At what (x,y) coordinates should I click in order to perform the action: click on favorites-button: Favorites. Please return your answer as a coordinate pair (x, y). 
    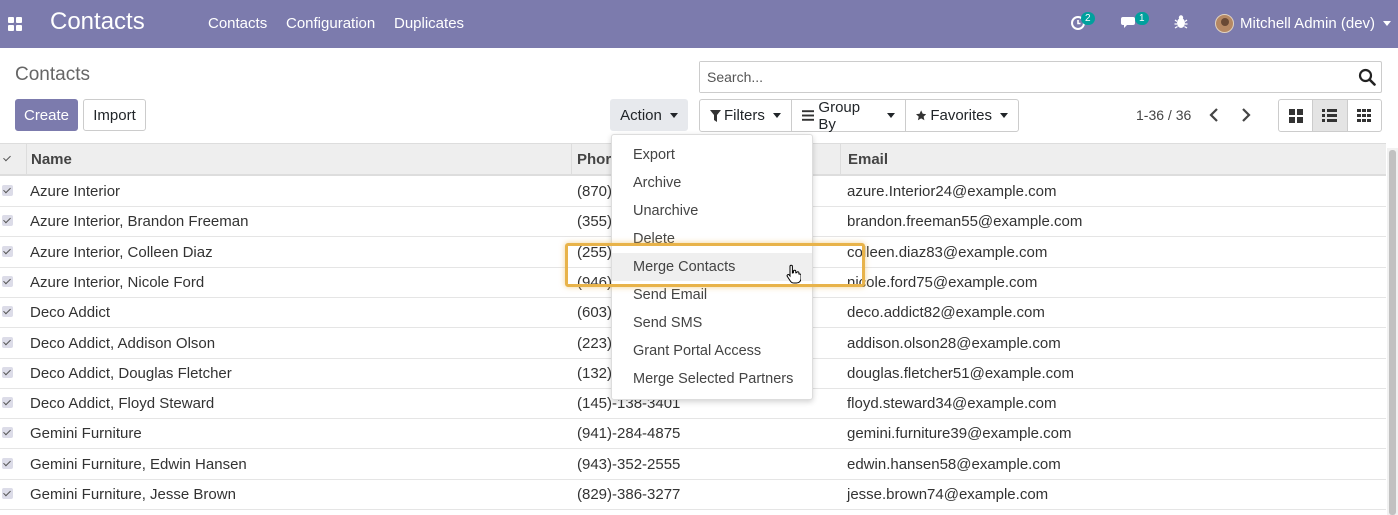
    Looking at the image, I should click on (962, 115).